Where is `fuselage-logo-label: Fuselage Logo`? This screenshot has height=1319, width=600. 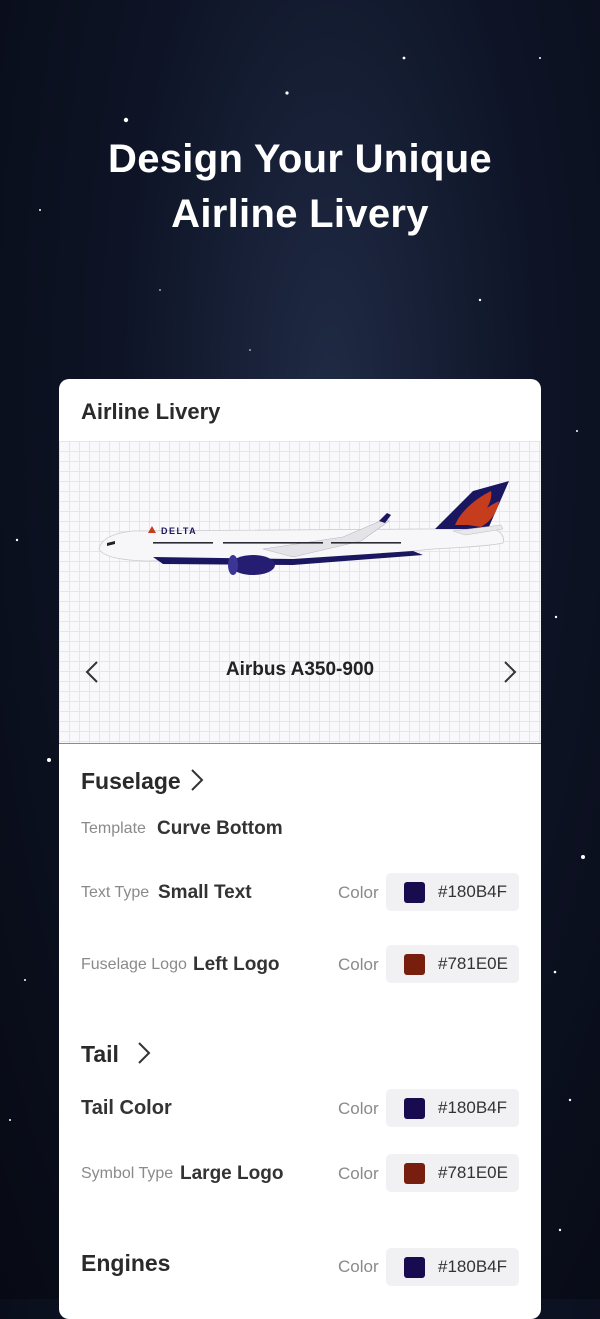 fuselage-logo-label: Fuselage Logo is located at coordinates (134, 964).